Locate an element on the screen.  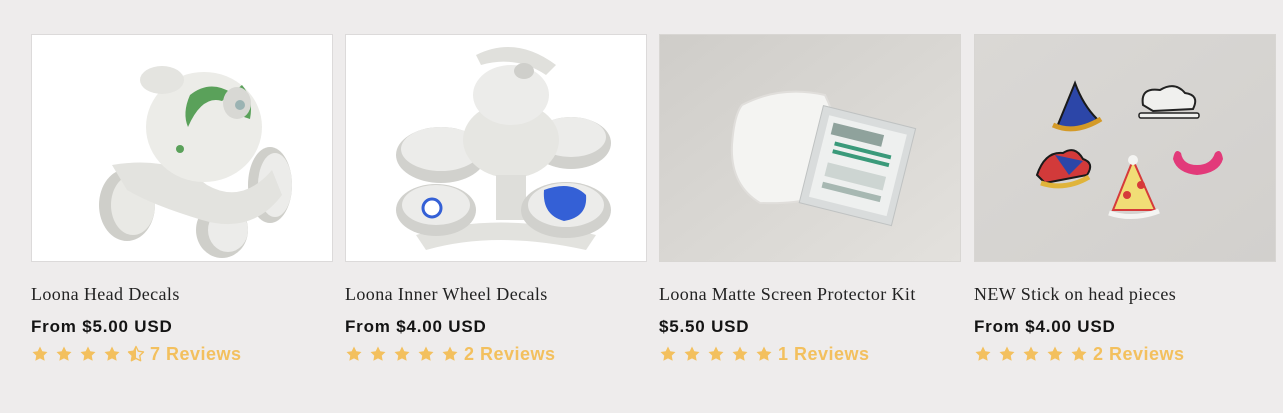
head-pieces-photo-image is located at coordinates (1125, 148).